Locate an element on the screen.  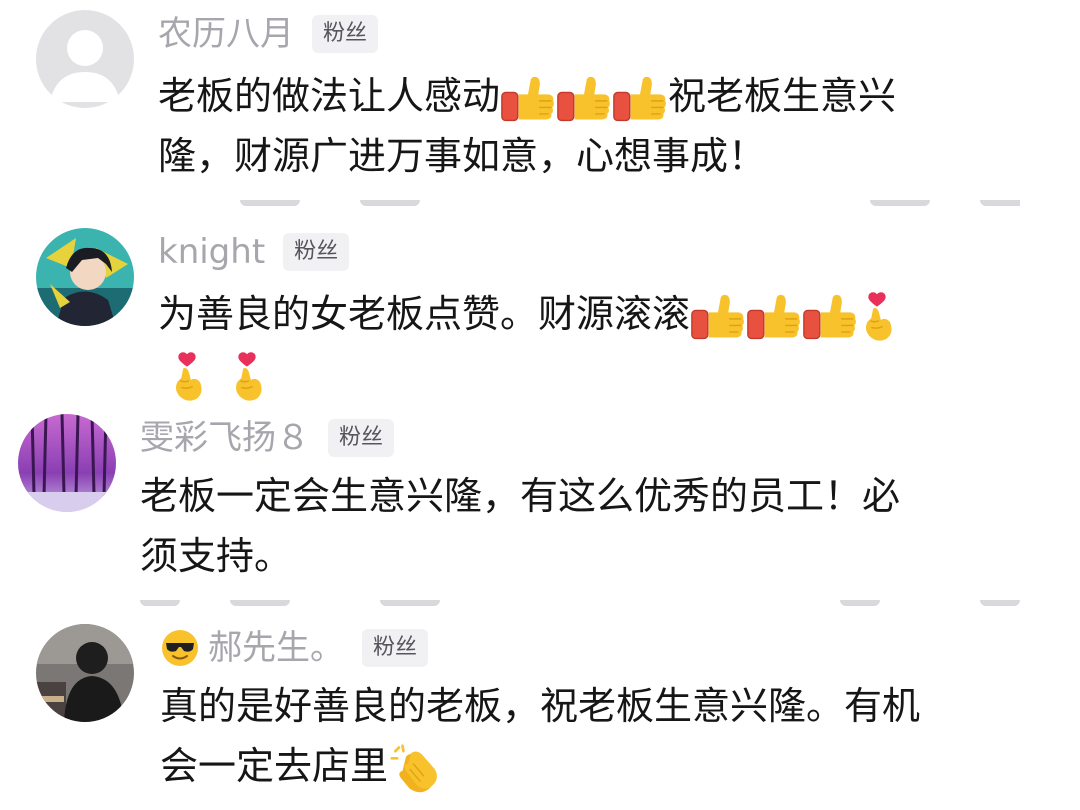
default-avatar-icon is located at coordinates (85, 59).